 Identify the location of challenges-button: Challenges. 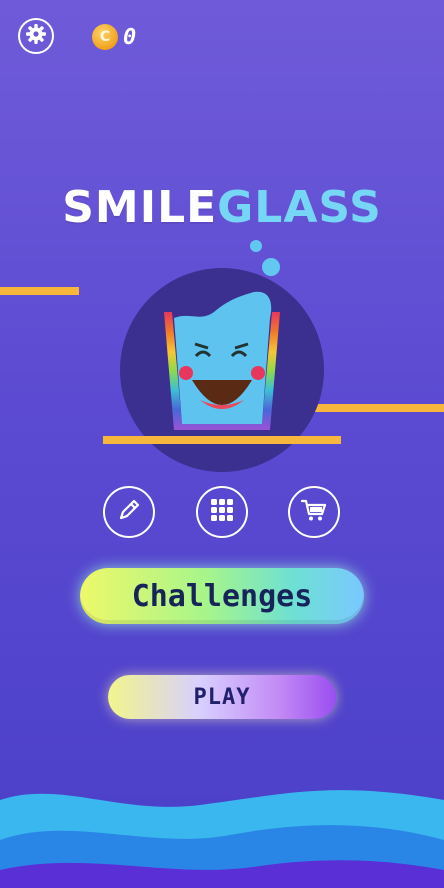
(222, 596).